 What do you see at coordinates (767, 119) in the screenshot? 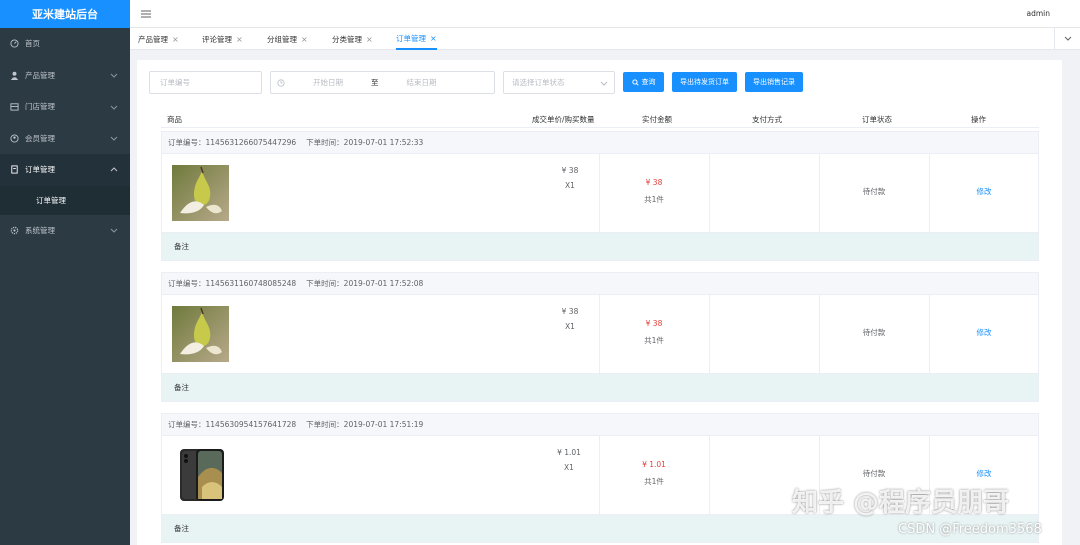
I see `column-header-payment-method: 支付方式` at bounding box center [767, 119].